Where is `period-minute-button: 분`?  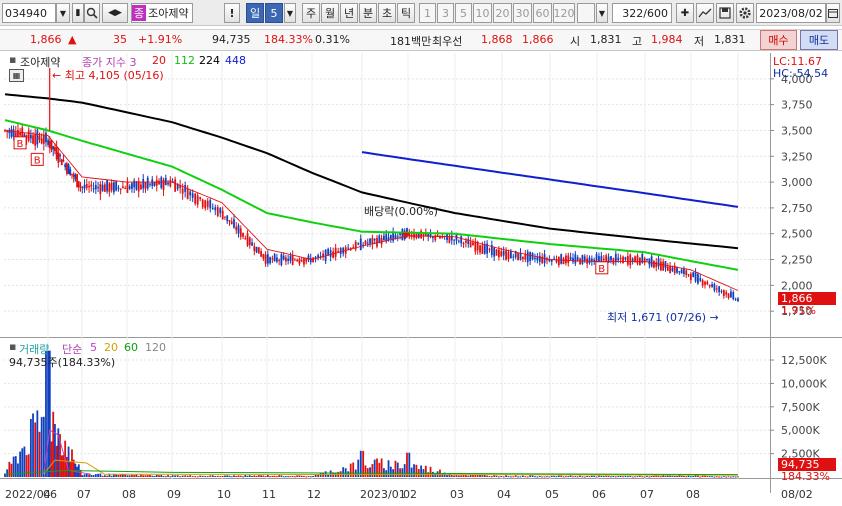
period-minute-button: 분 is located at coordinates (368, 13).